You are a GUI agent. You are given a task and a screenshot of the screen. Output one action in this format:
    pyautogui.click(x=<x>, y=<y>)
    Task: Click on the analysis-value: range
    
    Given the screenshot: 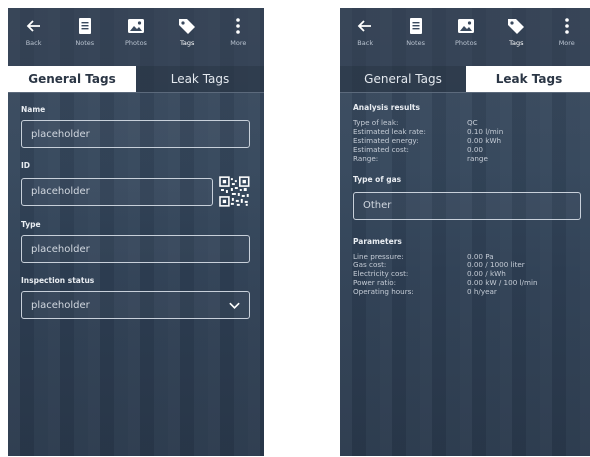 What is the action you would take?
    pyautogui.click(x=477, y=158)
    